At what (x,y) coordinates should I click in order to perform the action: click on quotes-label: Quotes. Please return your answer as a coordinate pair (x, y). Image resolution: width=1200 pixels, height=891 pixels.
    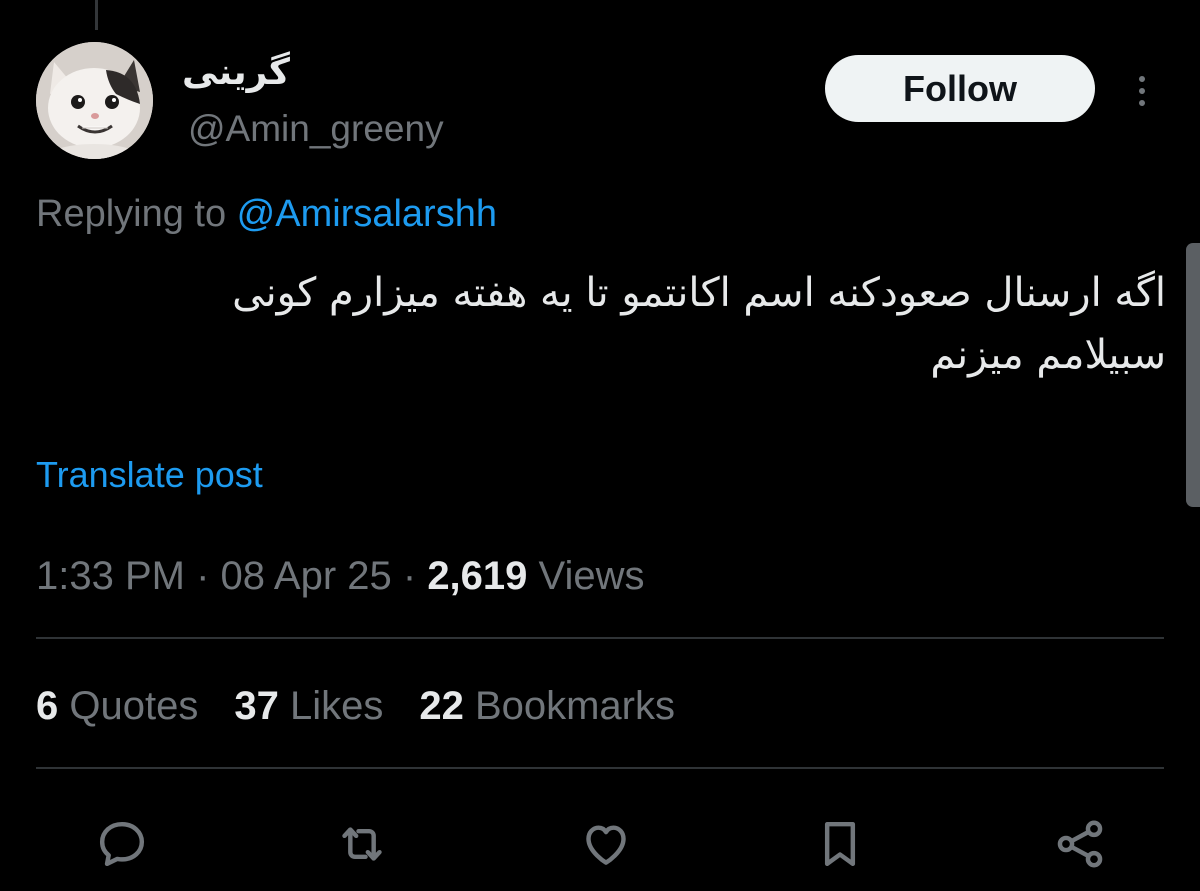
    Looking at the image, I should click on (128, 706).